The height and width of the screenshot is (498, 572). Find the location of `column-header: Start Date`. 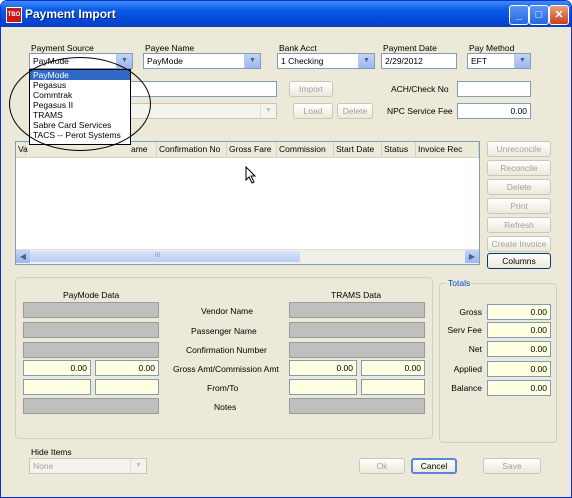

column-header: Start Date is located at coordinates (358, 149).